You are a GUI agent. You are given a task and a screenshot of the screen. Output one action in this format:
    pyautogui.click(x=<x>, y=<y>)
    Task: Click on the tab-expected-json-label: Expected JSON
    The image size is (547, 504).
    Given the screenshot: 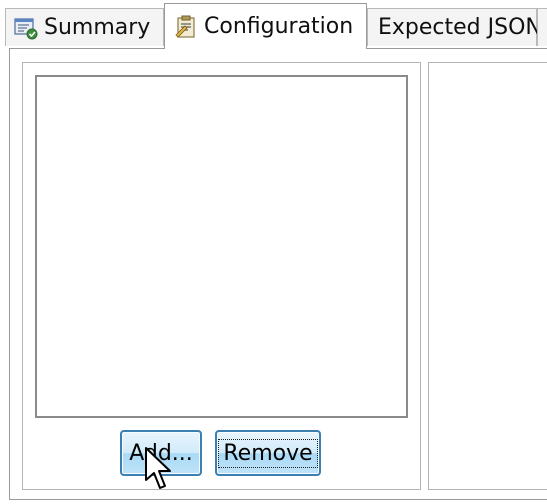 What is the action you would take?
    pyautogui.click(x=460, y=27)
    